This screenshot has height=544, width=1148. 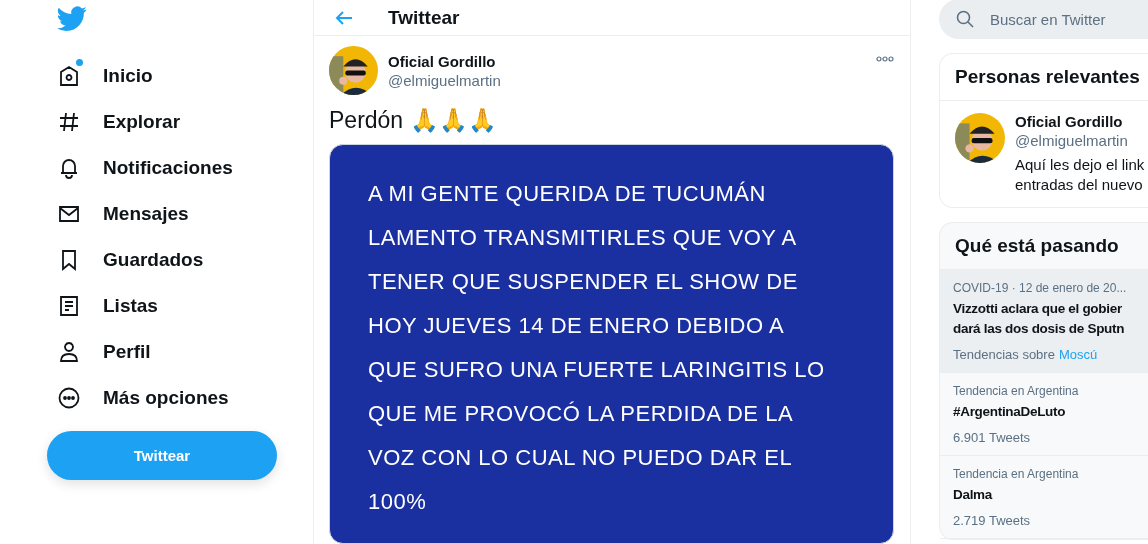 What do you see at coordinates (1080, 165) in the screenshot?
I see `person-bio: Aquí les dejo el link` at bounding box center [1080, 165].